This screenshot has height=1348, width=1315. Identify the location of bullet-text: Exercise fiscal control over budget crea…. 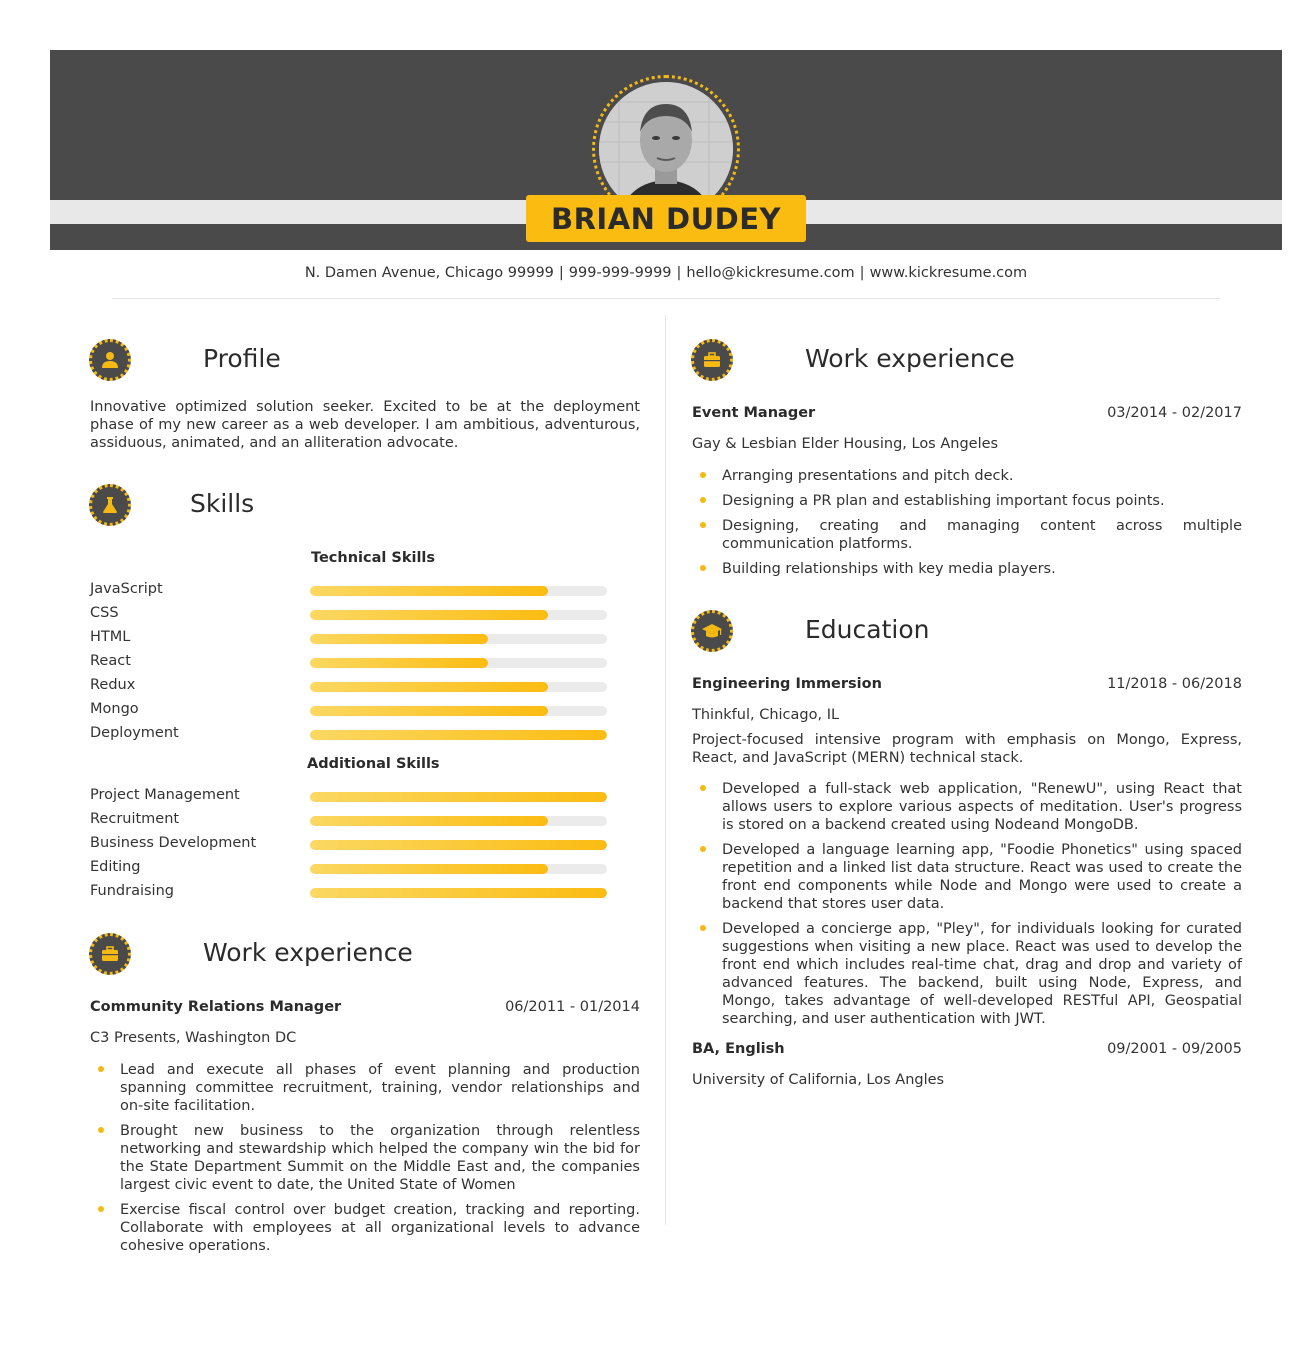
(380, 1228).